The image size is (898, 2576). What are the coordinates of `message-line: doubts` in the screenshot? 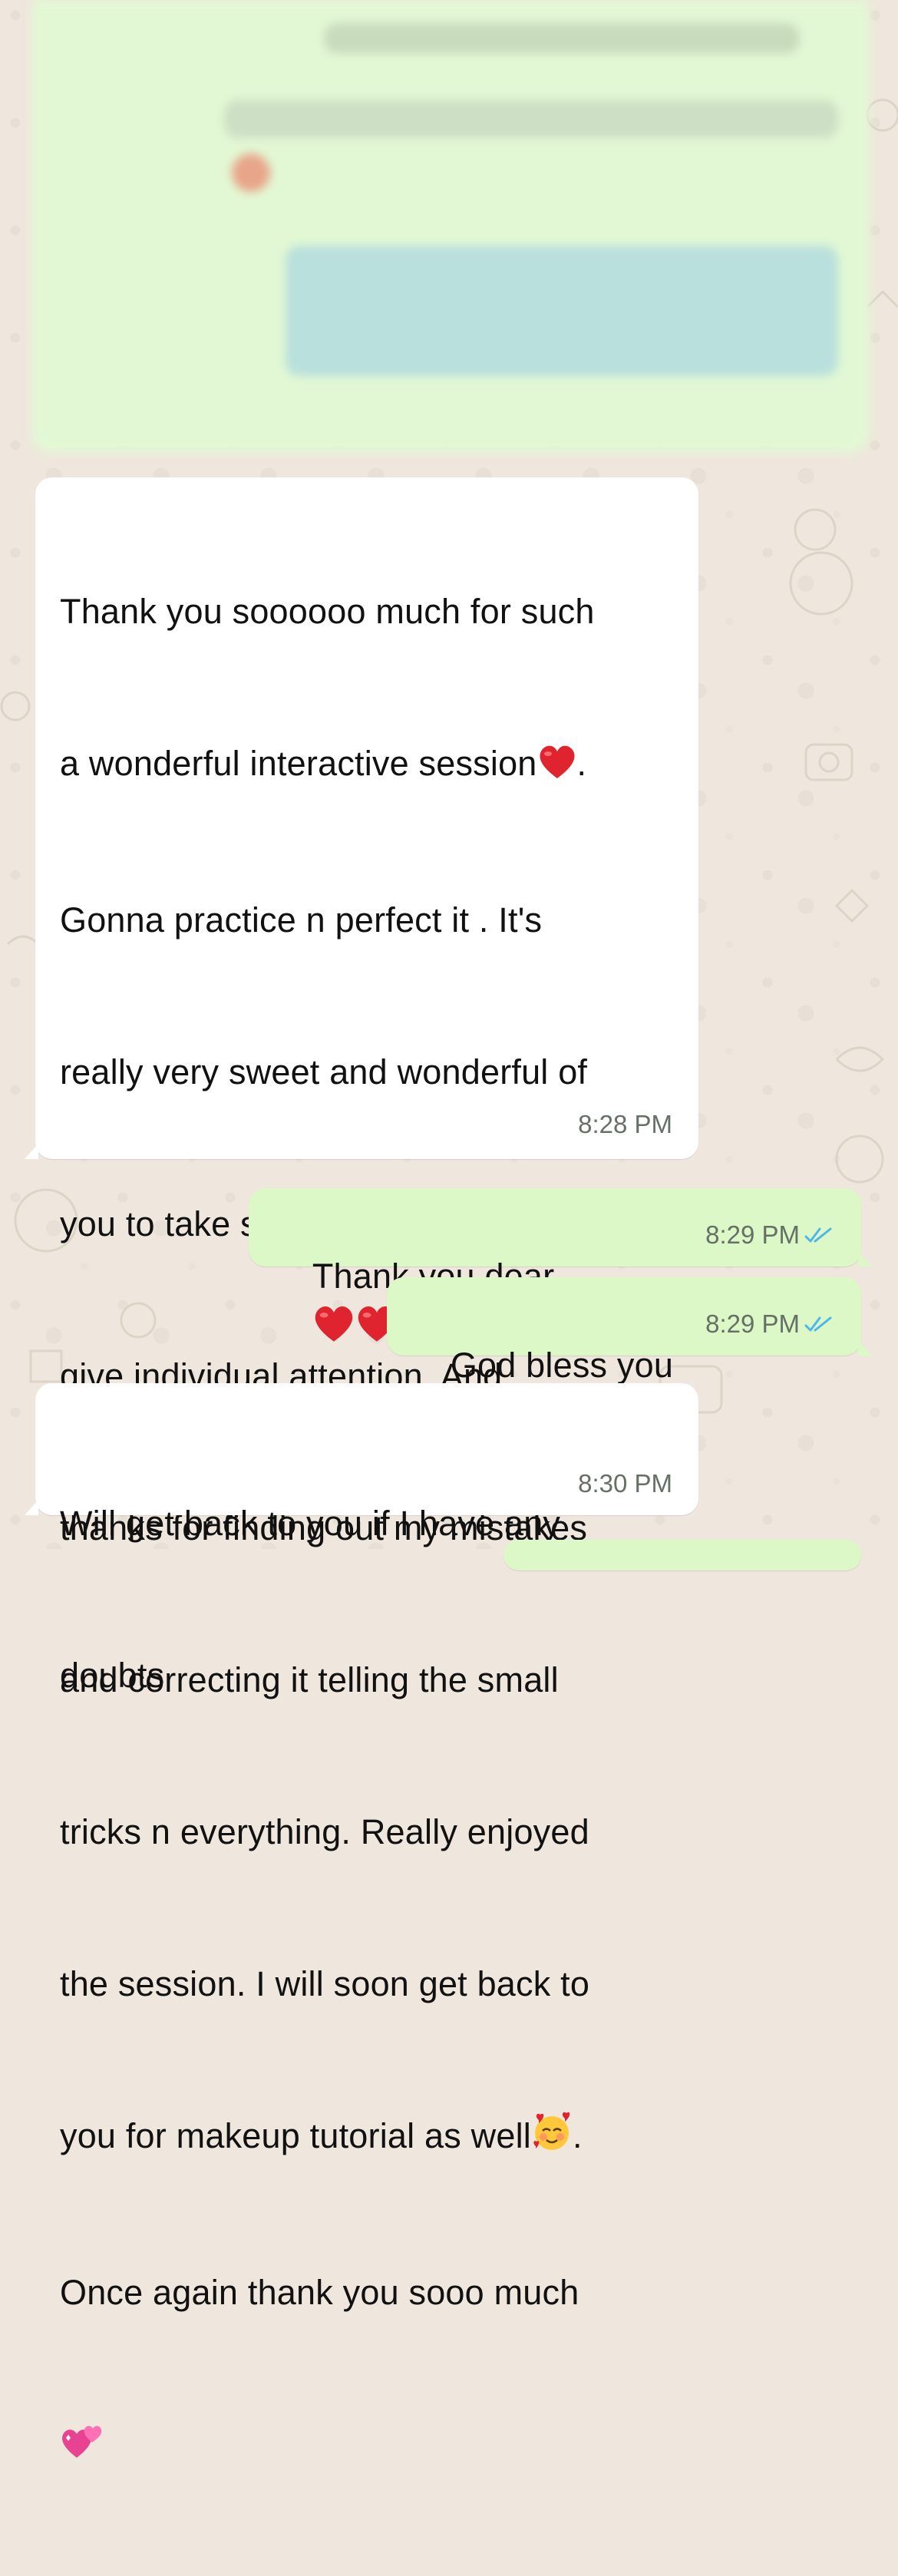 It's located at (113, 1675).